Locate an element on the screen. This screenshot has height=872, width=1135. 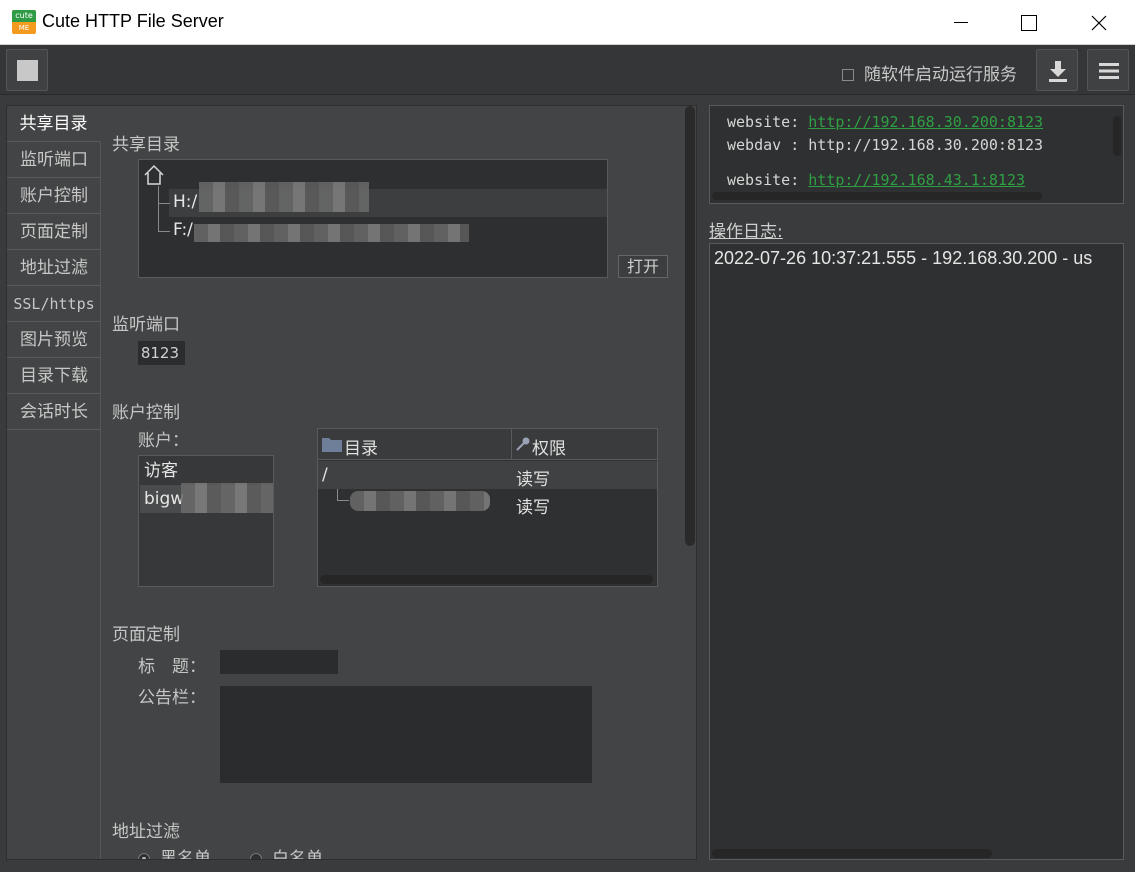
autostart-checkbox: 随软件启动运行服务 is located at coordinates (929, 72).